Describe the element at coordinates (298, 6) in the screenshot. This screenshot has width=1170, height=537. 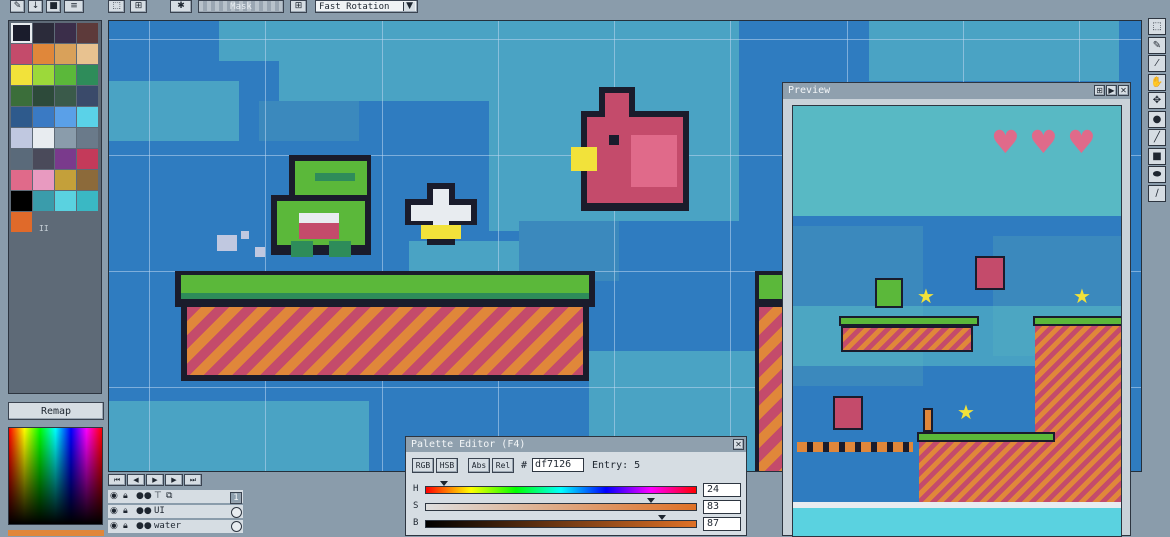
I see `selection-options-icon: ⊞` at that location.